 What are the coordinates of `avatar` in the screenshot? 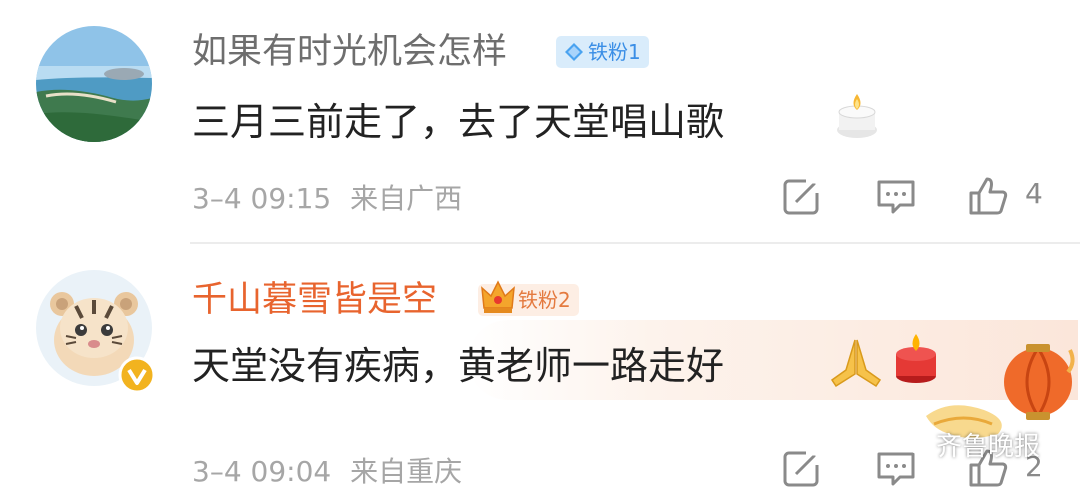 It's located at (94, 84).